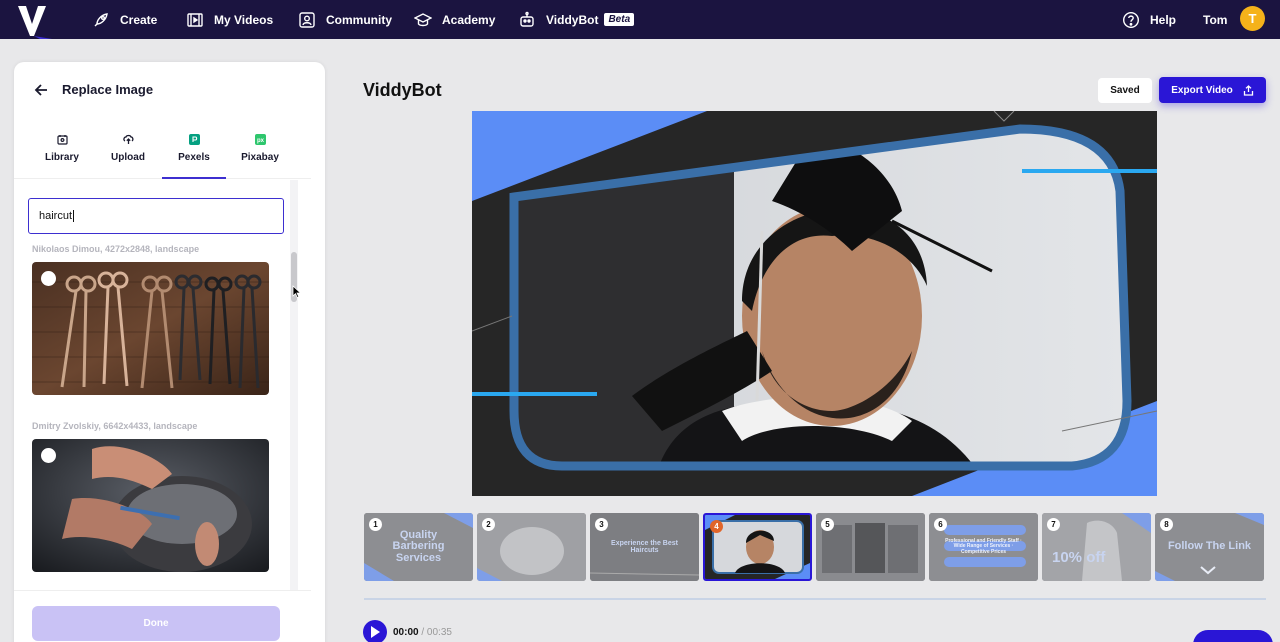 The height and width of the screenshot is (642, 1280). I want to click on tab-pixabay-label: Pixabay, so click(260, 157).